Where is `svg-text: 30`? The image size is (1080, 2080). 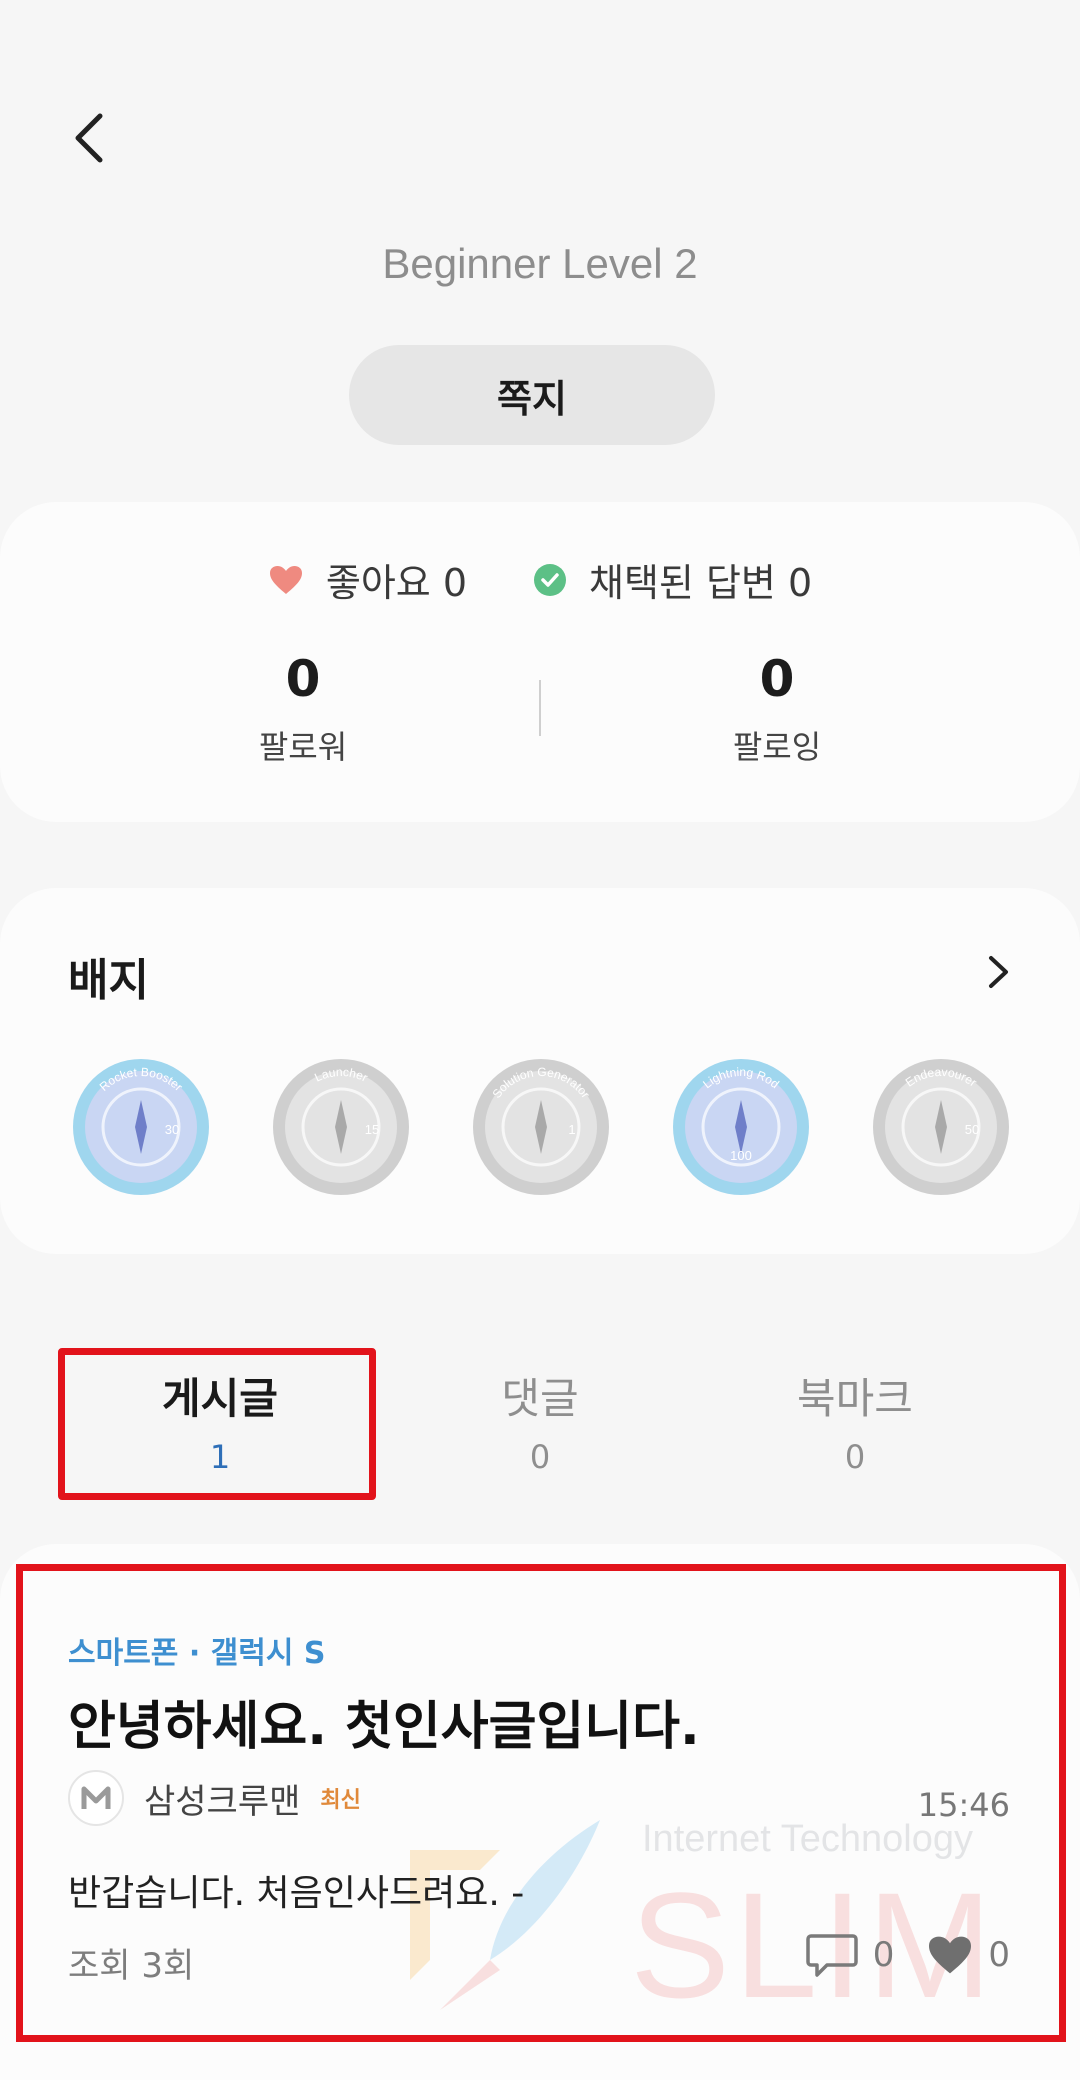
svg-text: 30 is located at coordinates (172, 1129).